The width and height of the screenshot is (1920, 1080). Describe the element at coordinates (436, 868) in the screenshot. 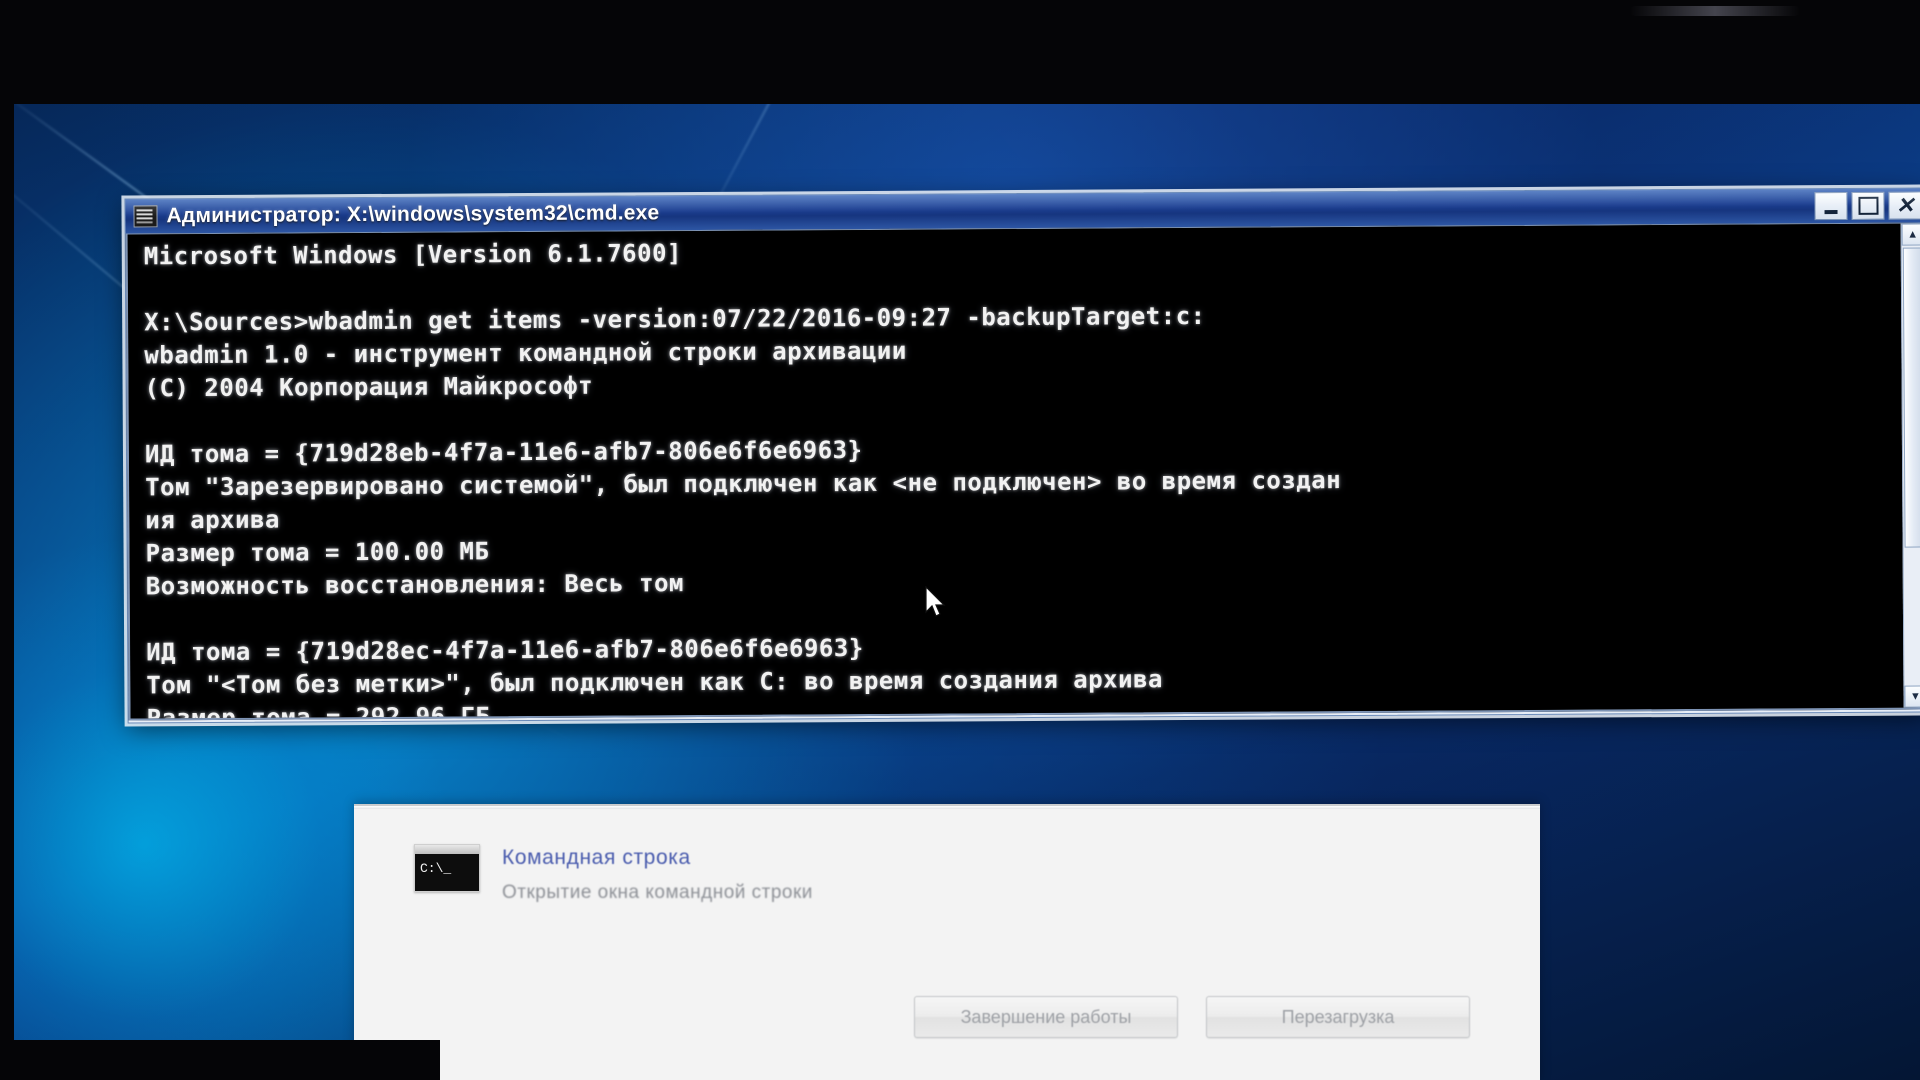

I see `command-prompt-icon-label: C:\_` at that location.